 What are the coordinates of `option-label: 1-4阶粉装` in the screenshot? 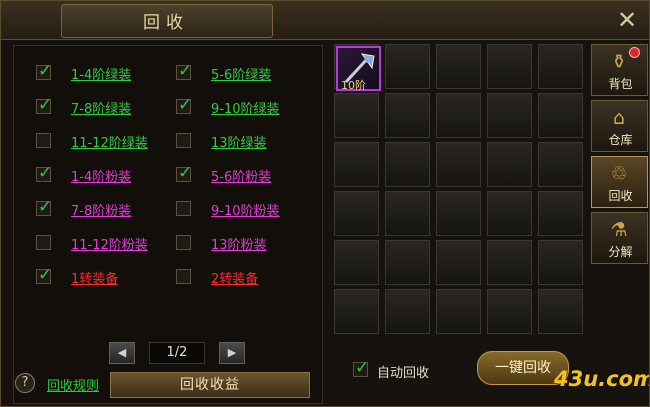 It's located at (101, 175).